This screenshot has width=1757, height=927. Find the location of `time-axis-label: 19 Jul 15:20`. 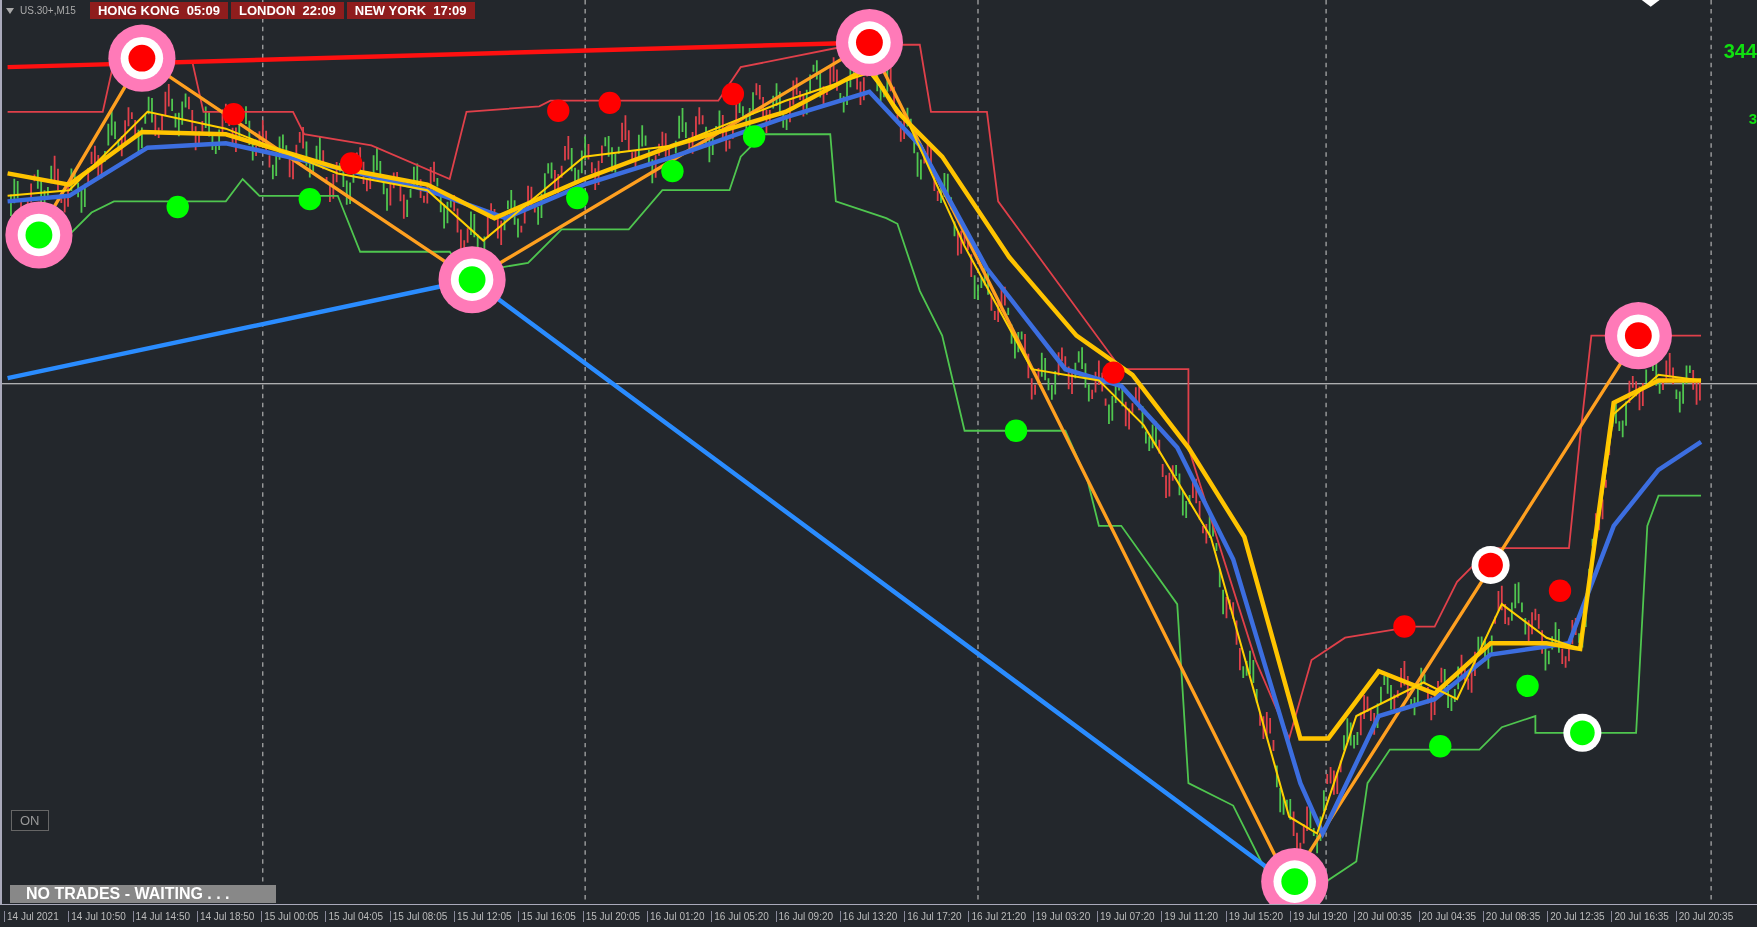

time-axis-label: 19 Jul 15:20 is located at coordinates (1257, 916).